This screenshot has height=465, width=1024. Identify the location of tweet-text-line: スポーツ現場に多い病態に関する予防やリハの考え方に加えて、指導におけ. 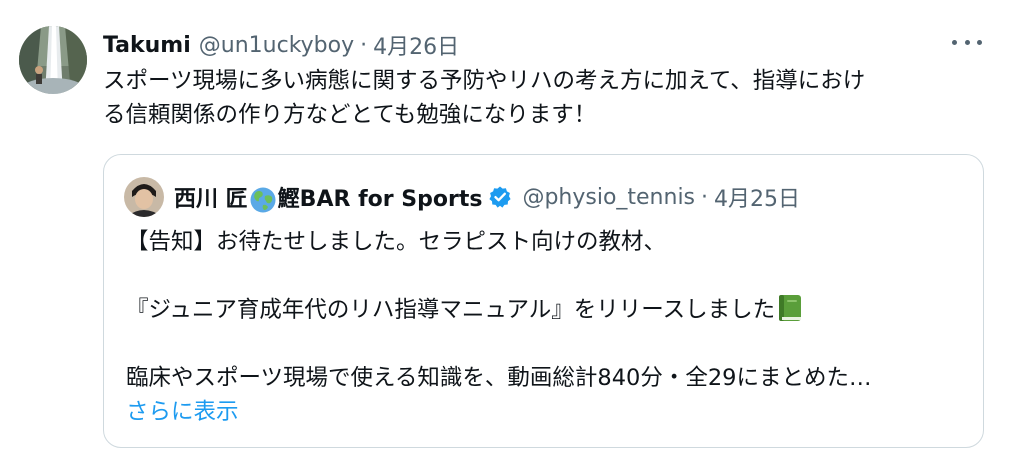
(484, 81).